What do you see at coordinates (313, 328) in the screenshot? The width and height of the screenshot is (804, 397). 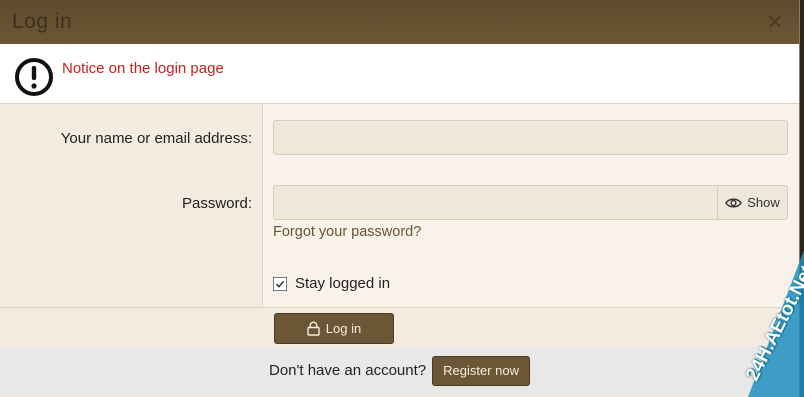 I see `lock-icon` at bounding box center [313, 328].